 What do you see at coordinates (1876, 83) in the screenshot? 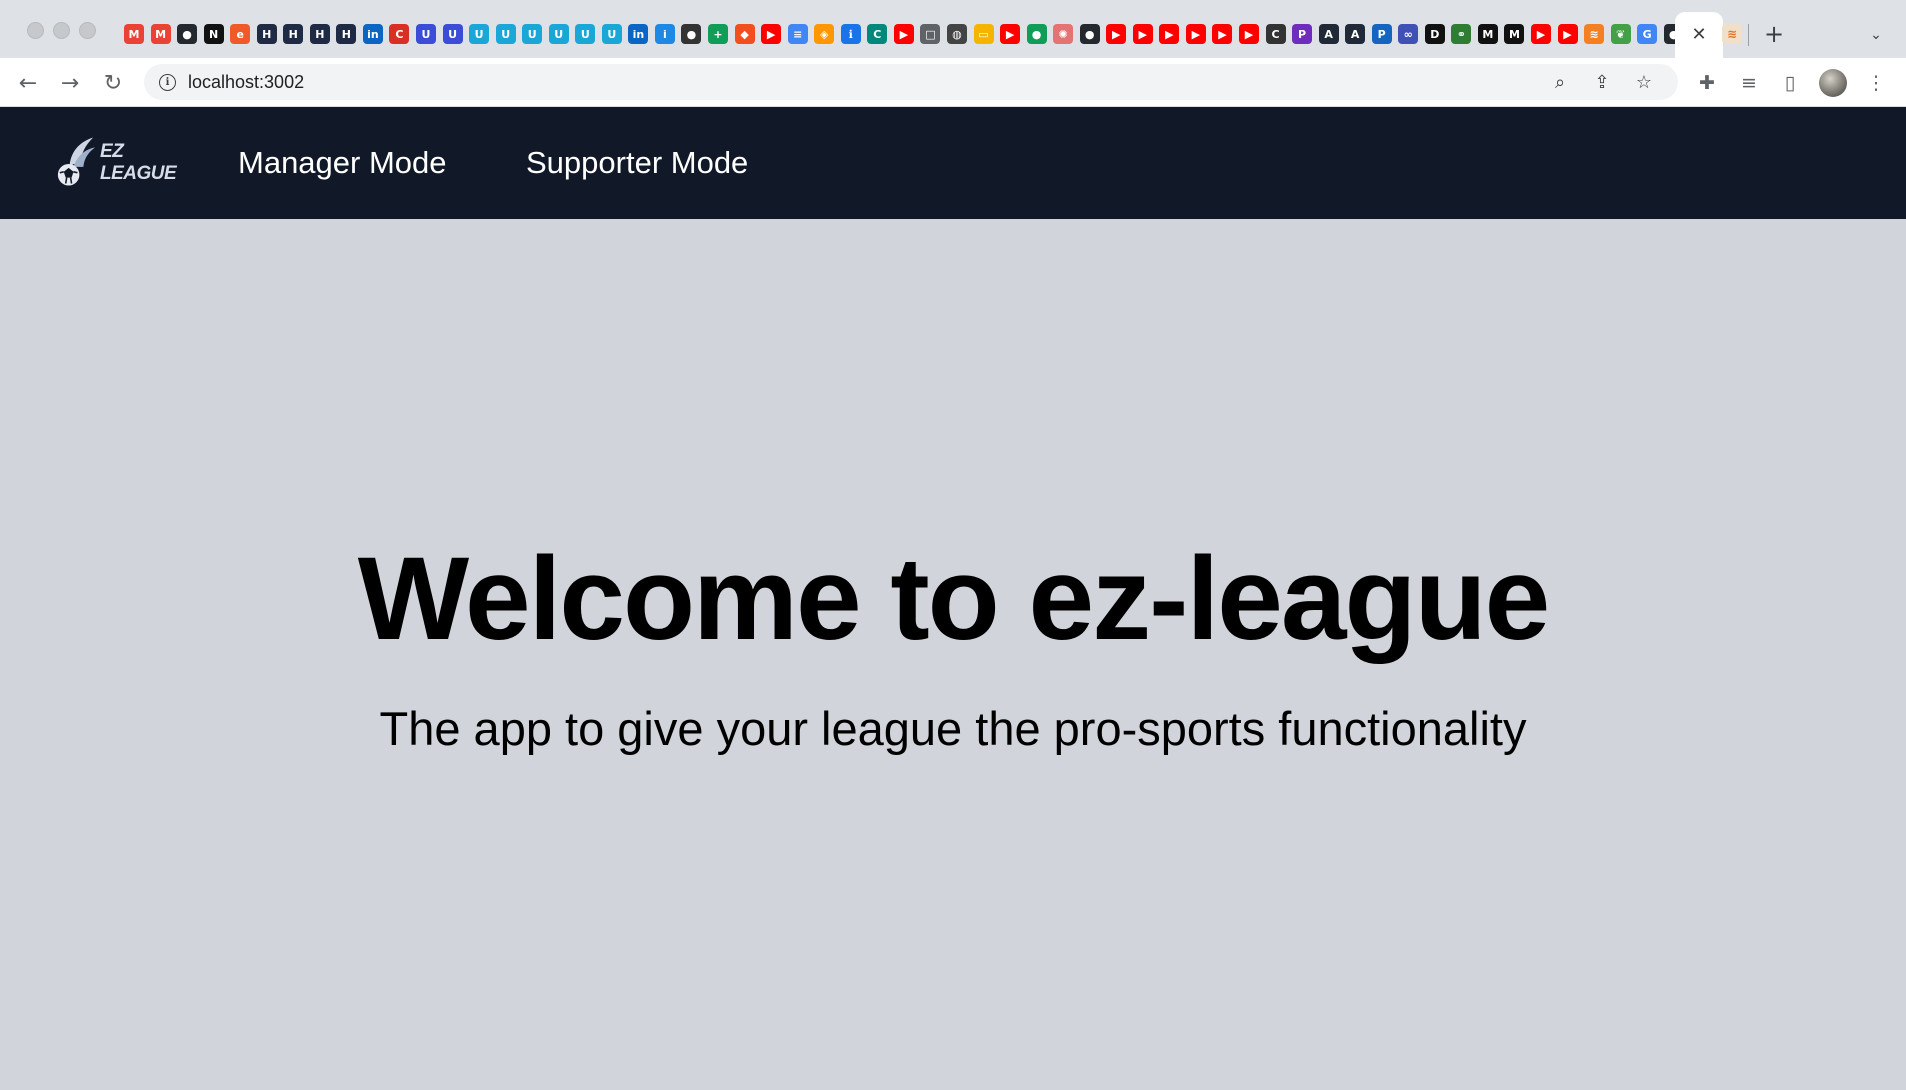
I see `more-menu-icon: ⋮` at bounding box center [1876, 83].